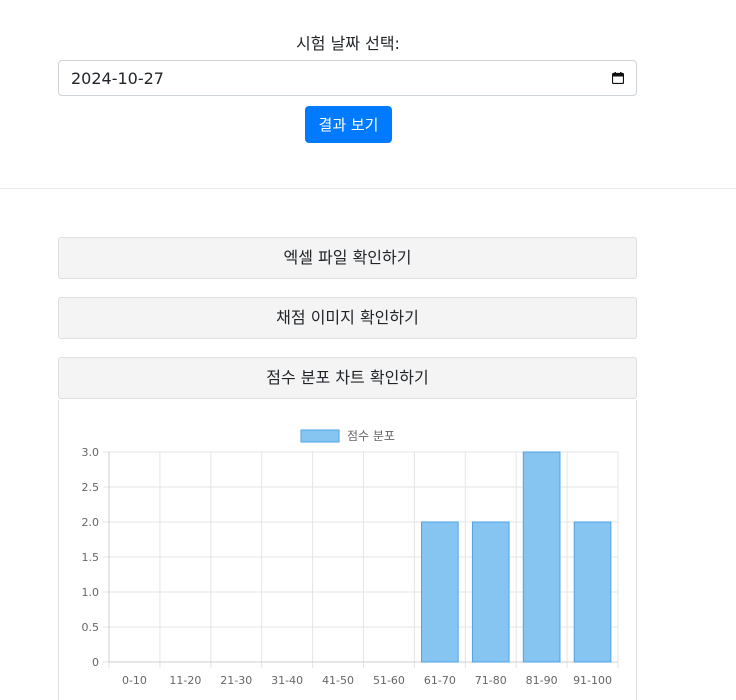 Image resolution: width=736 pixels, height=700 pixels. What do you see at coordinates (592, 680) in the screenshot?
I see `x-tick-label: 91-100` at bounding box center [592, 680].